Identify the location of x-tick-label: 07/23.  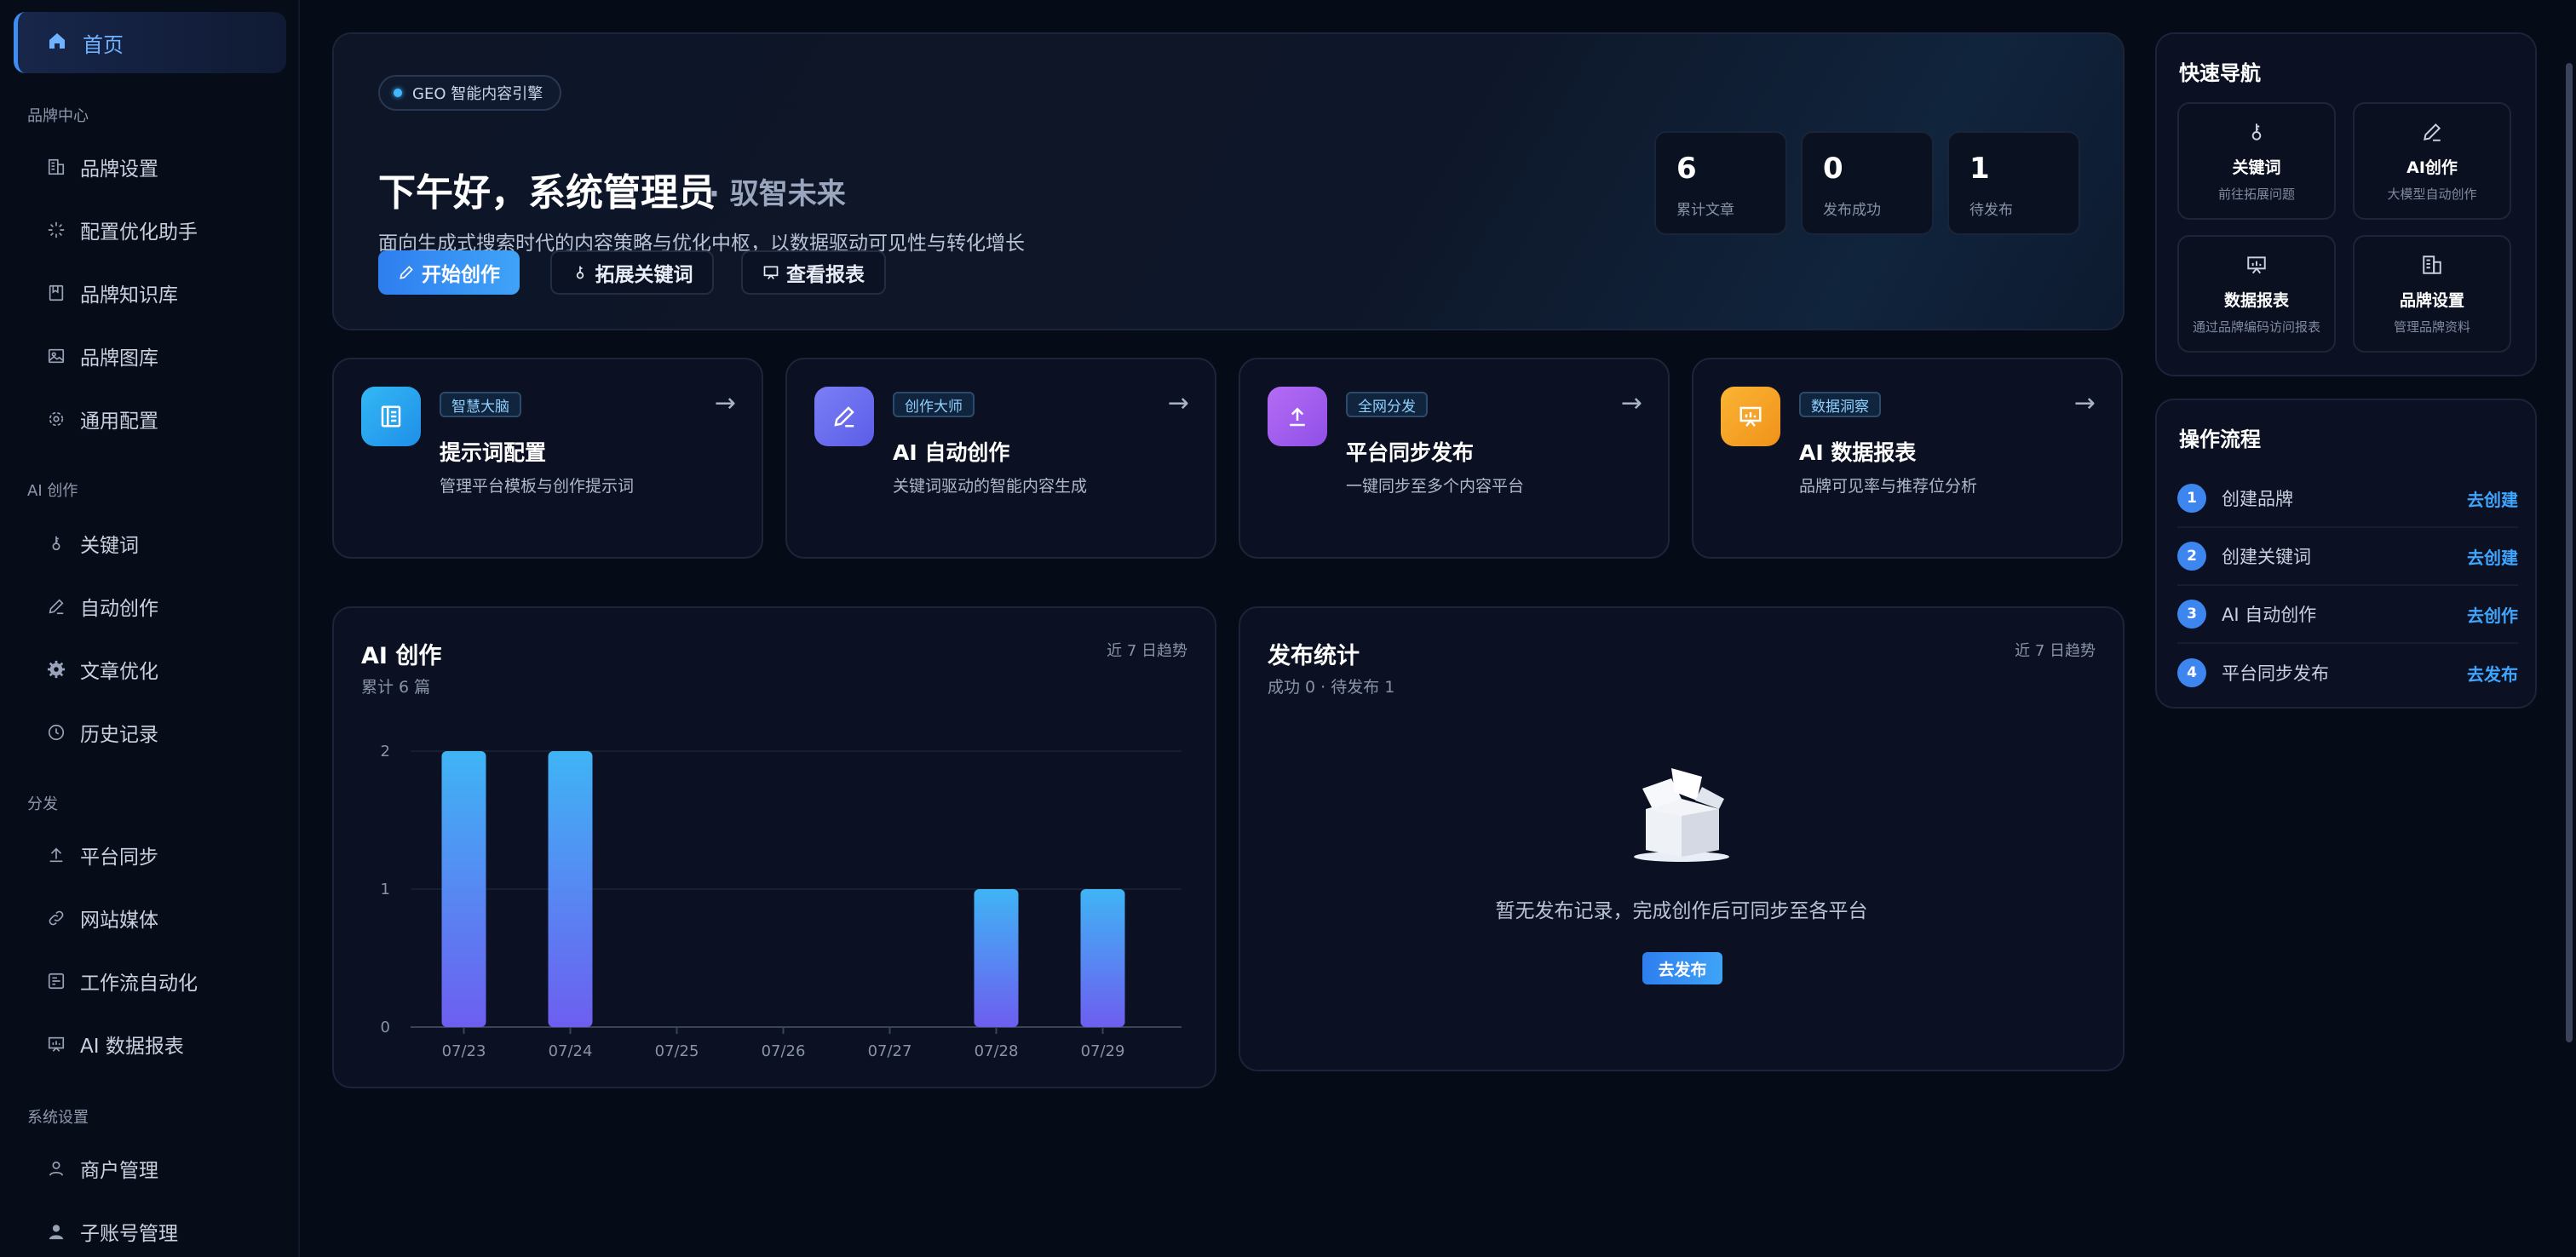
(464, 1051).